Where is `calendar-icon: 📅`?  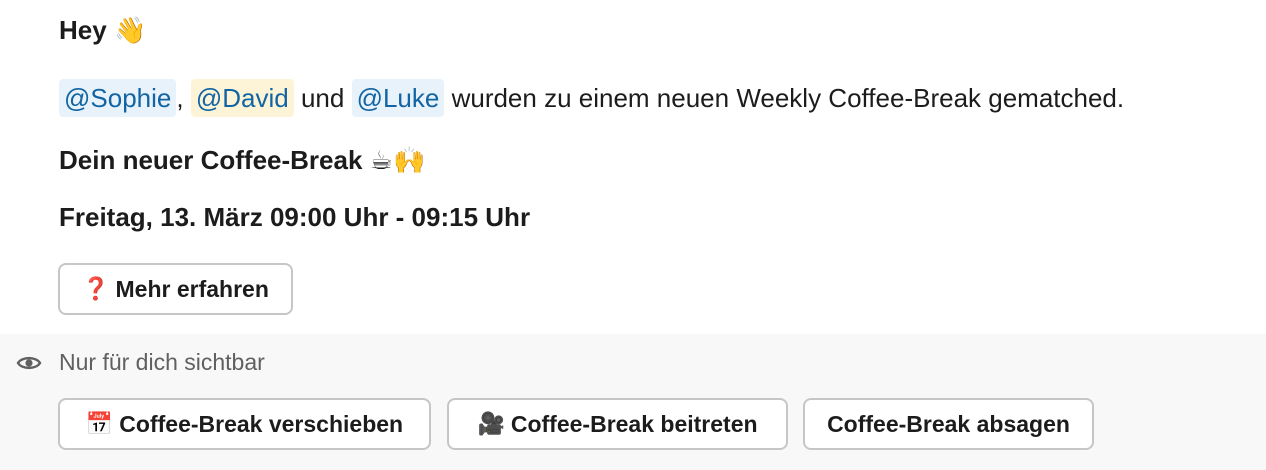 calendar-icon: 📅 is located at coordinates (99, 424).